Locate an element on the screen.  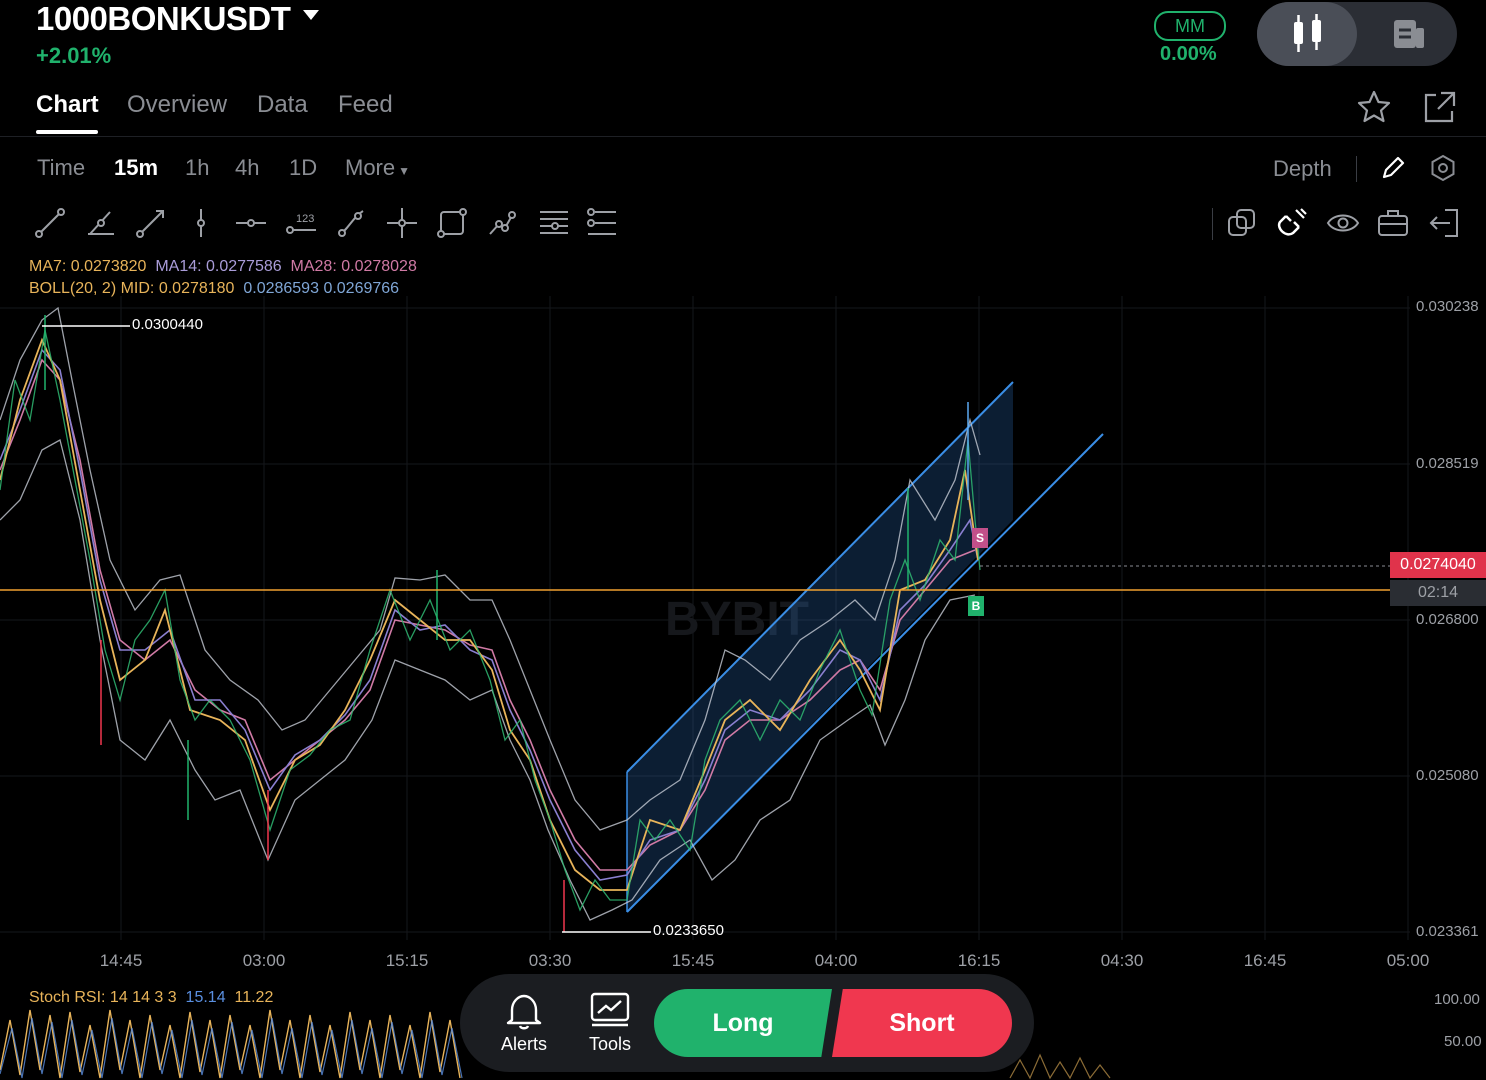
long-button: Long is located at coordinates (743, 1023).